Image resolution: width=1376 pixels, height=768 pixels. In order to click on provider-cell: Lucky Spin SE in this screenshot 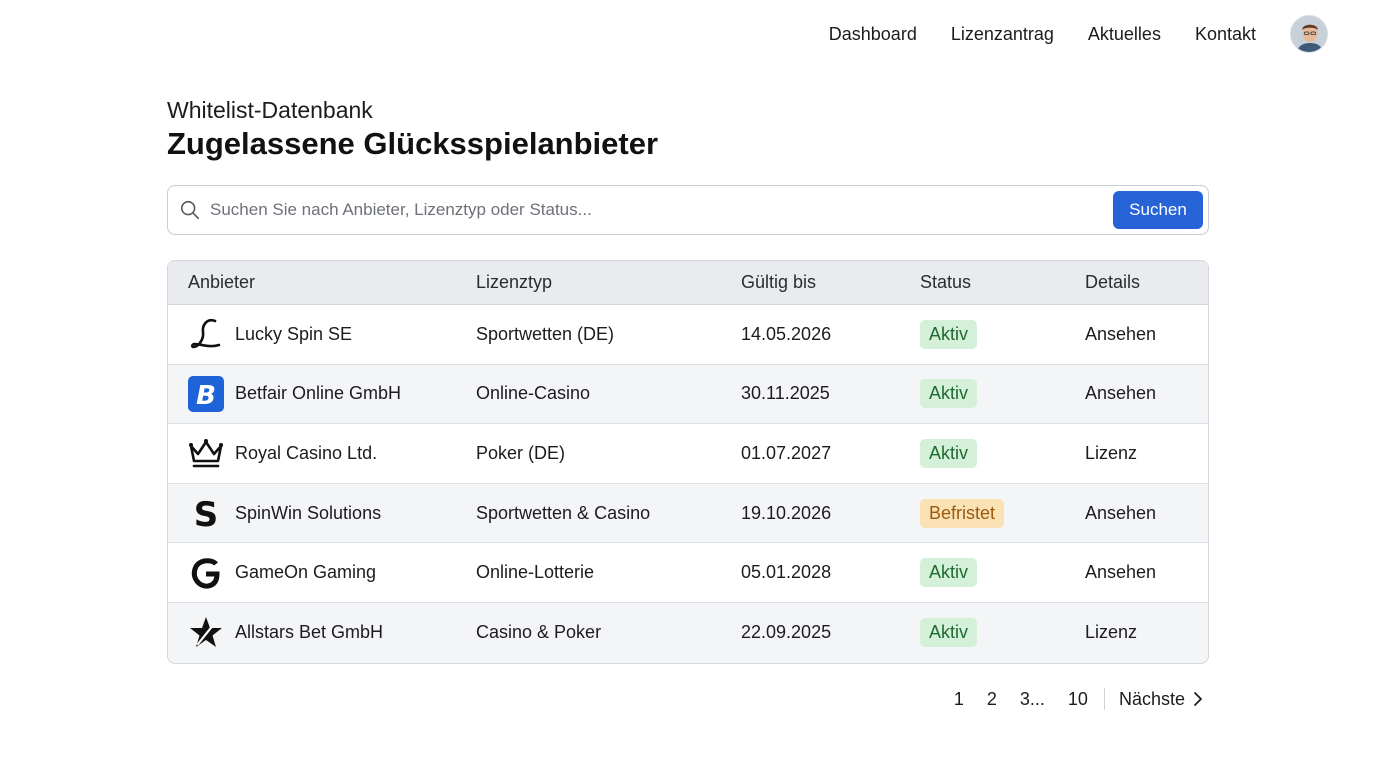, I will do `click(322, 334)`.